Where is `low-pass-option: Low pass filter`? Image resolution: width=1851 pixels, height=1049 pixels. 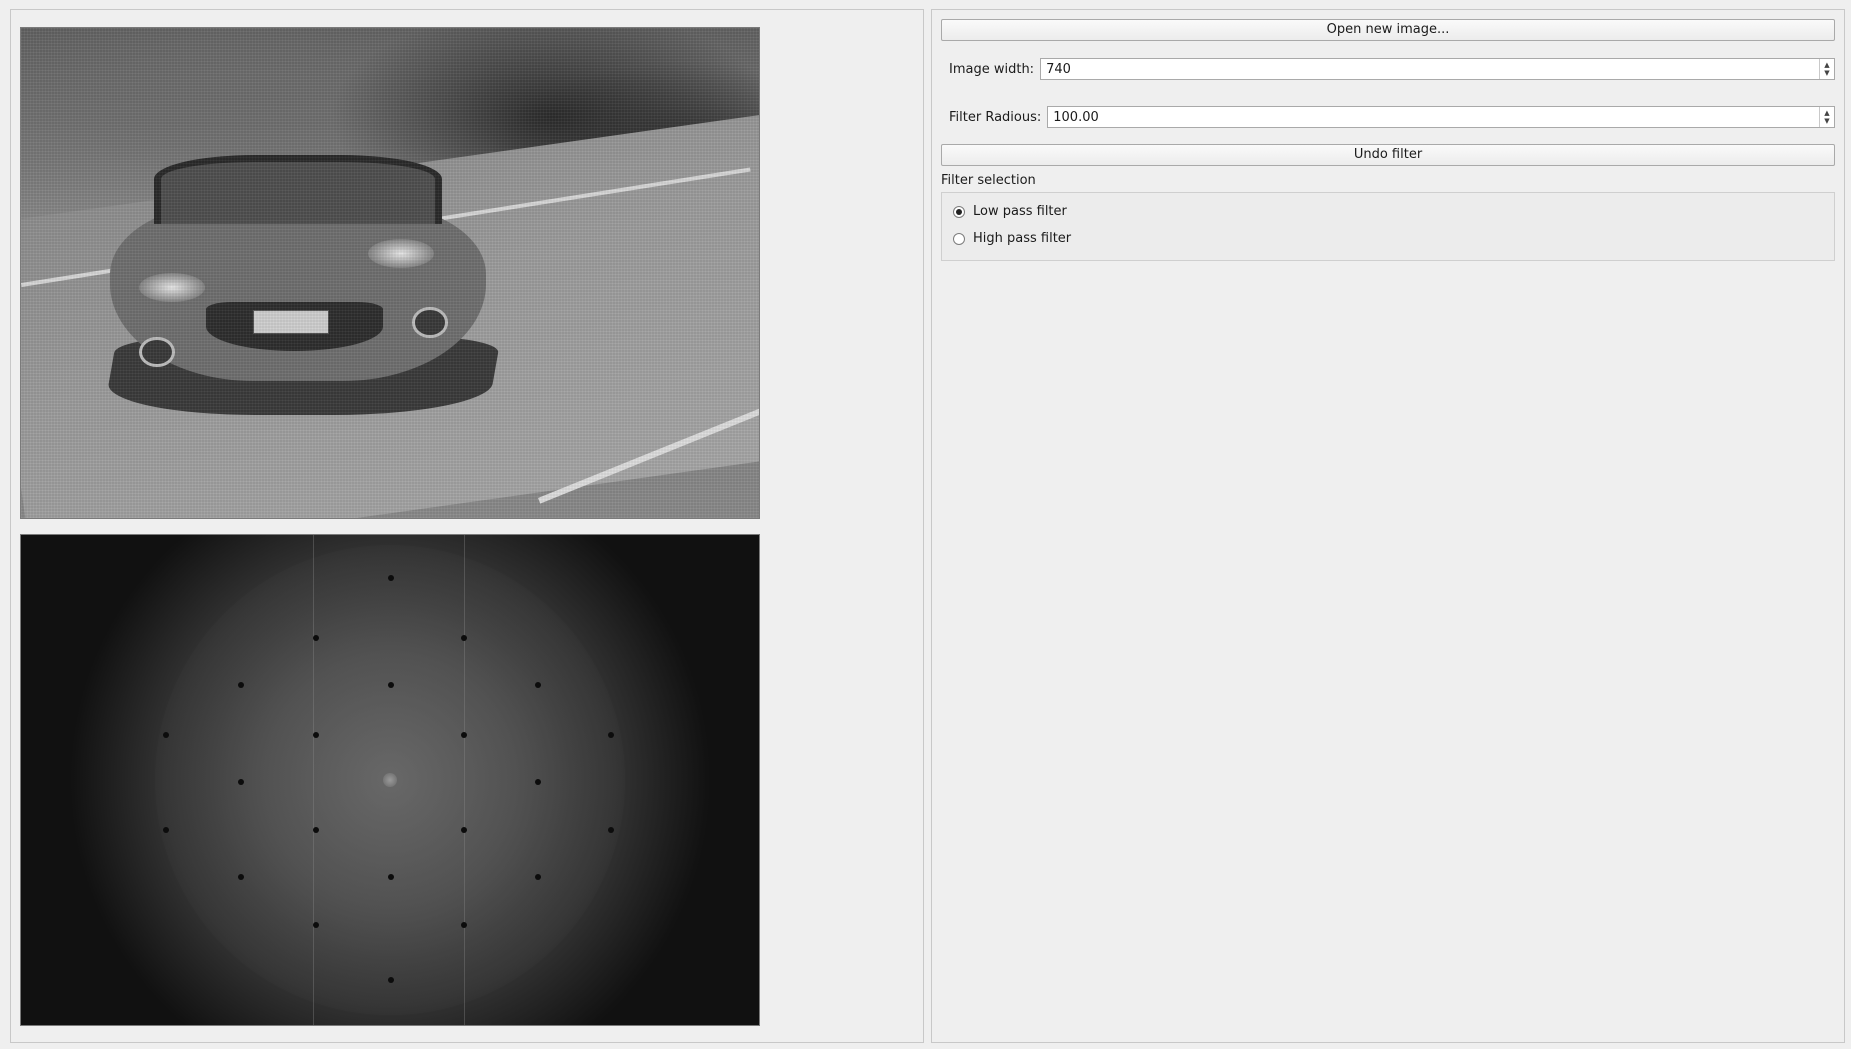 low-pass-option: Low pass filter is located at coordinates (1010, 211).